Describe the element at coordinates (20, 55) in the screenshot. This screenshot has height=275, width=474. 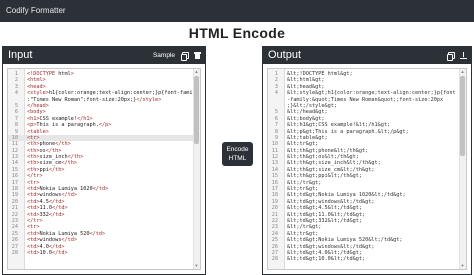
I see `input-panel-label: Input` at that location.